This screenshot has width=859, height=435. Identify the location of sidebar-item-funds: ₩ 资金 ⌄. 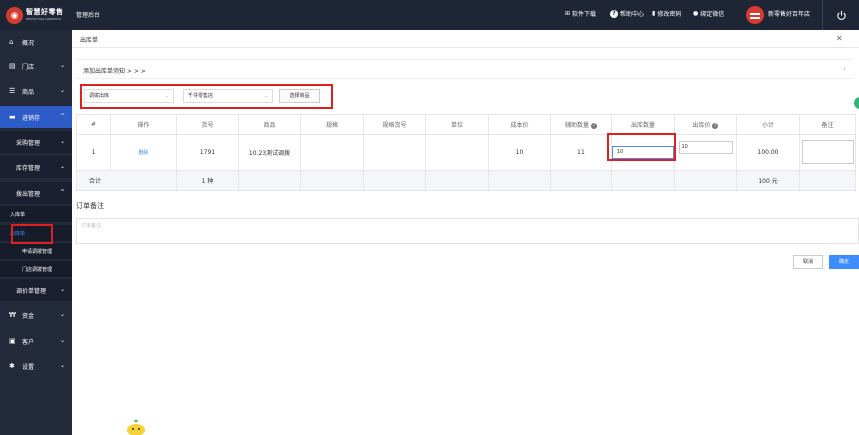
(36, 315).